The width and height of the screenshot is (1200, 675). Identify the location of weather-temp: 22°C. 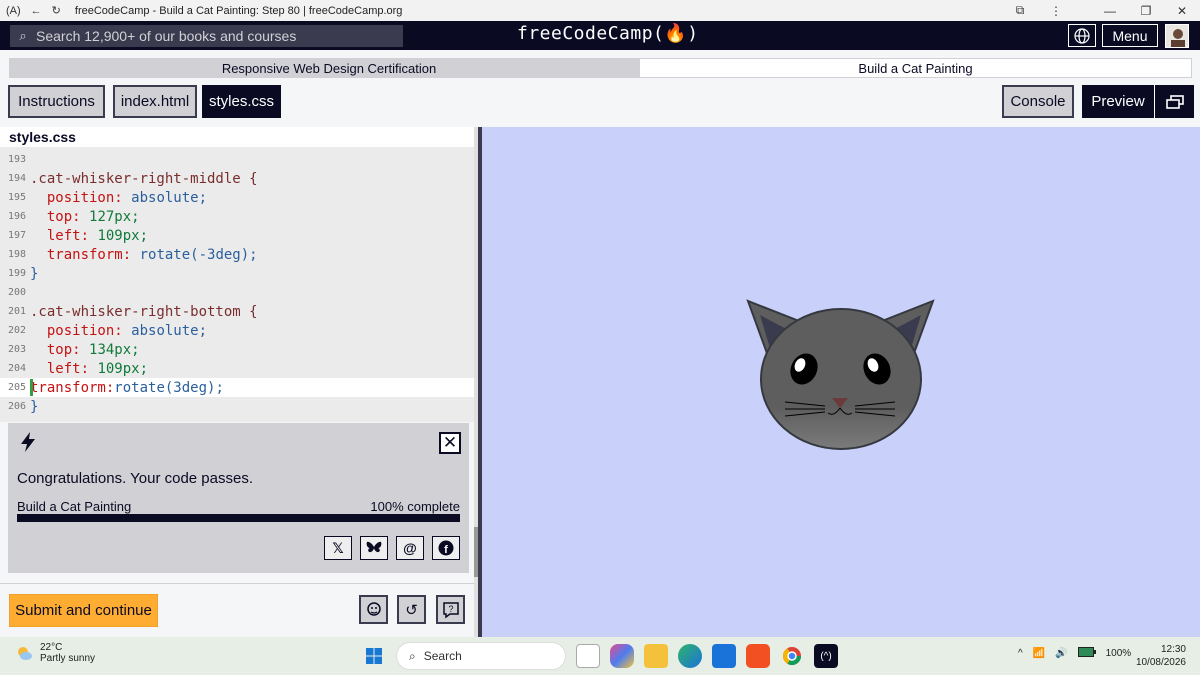
(51, 647).